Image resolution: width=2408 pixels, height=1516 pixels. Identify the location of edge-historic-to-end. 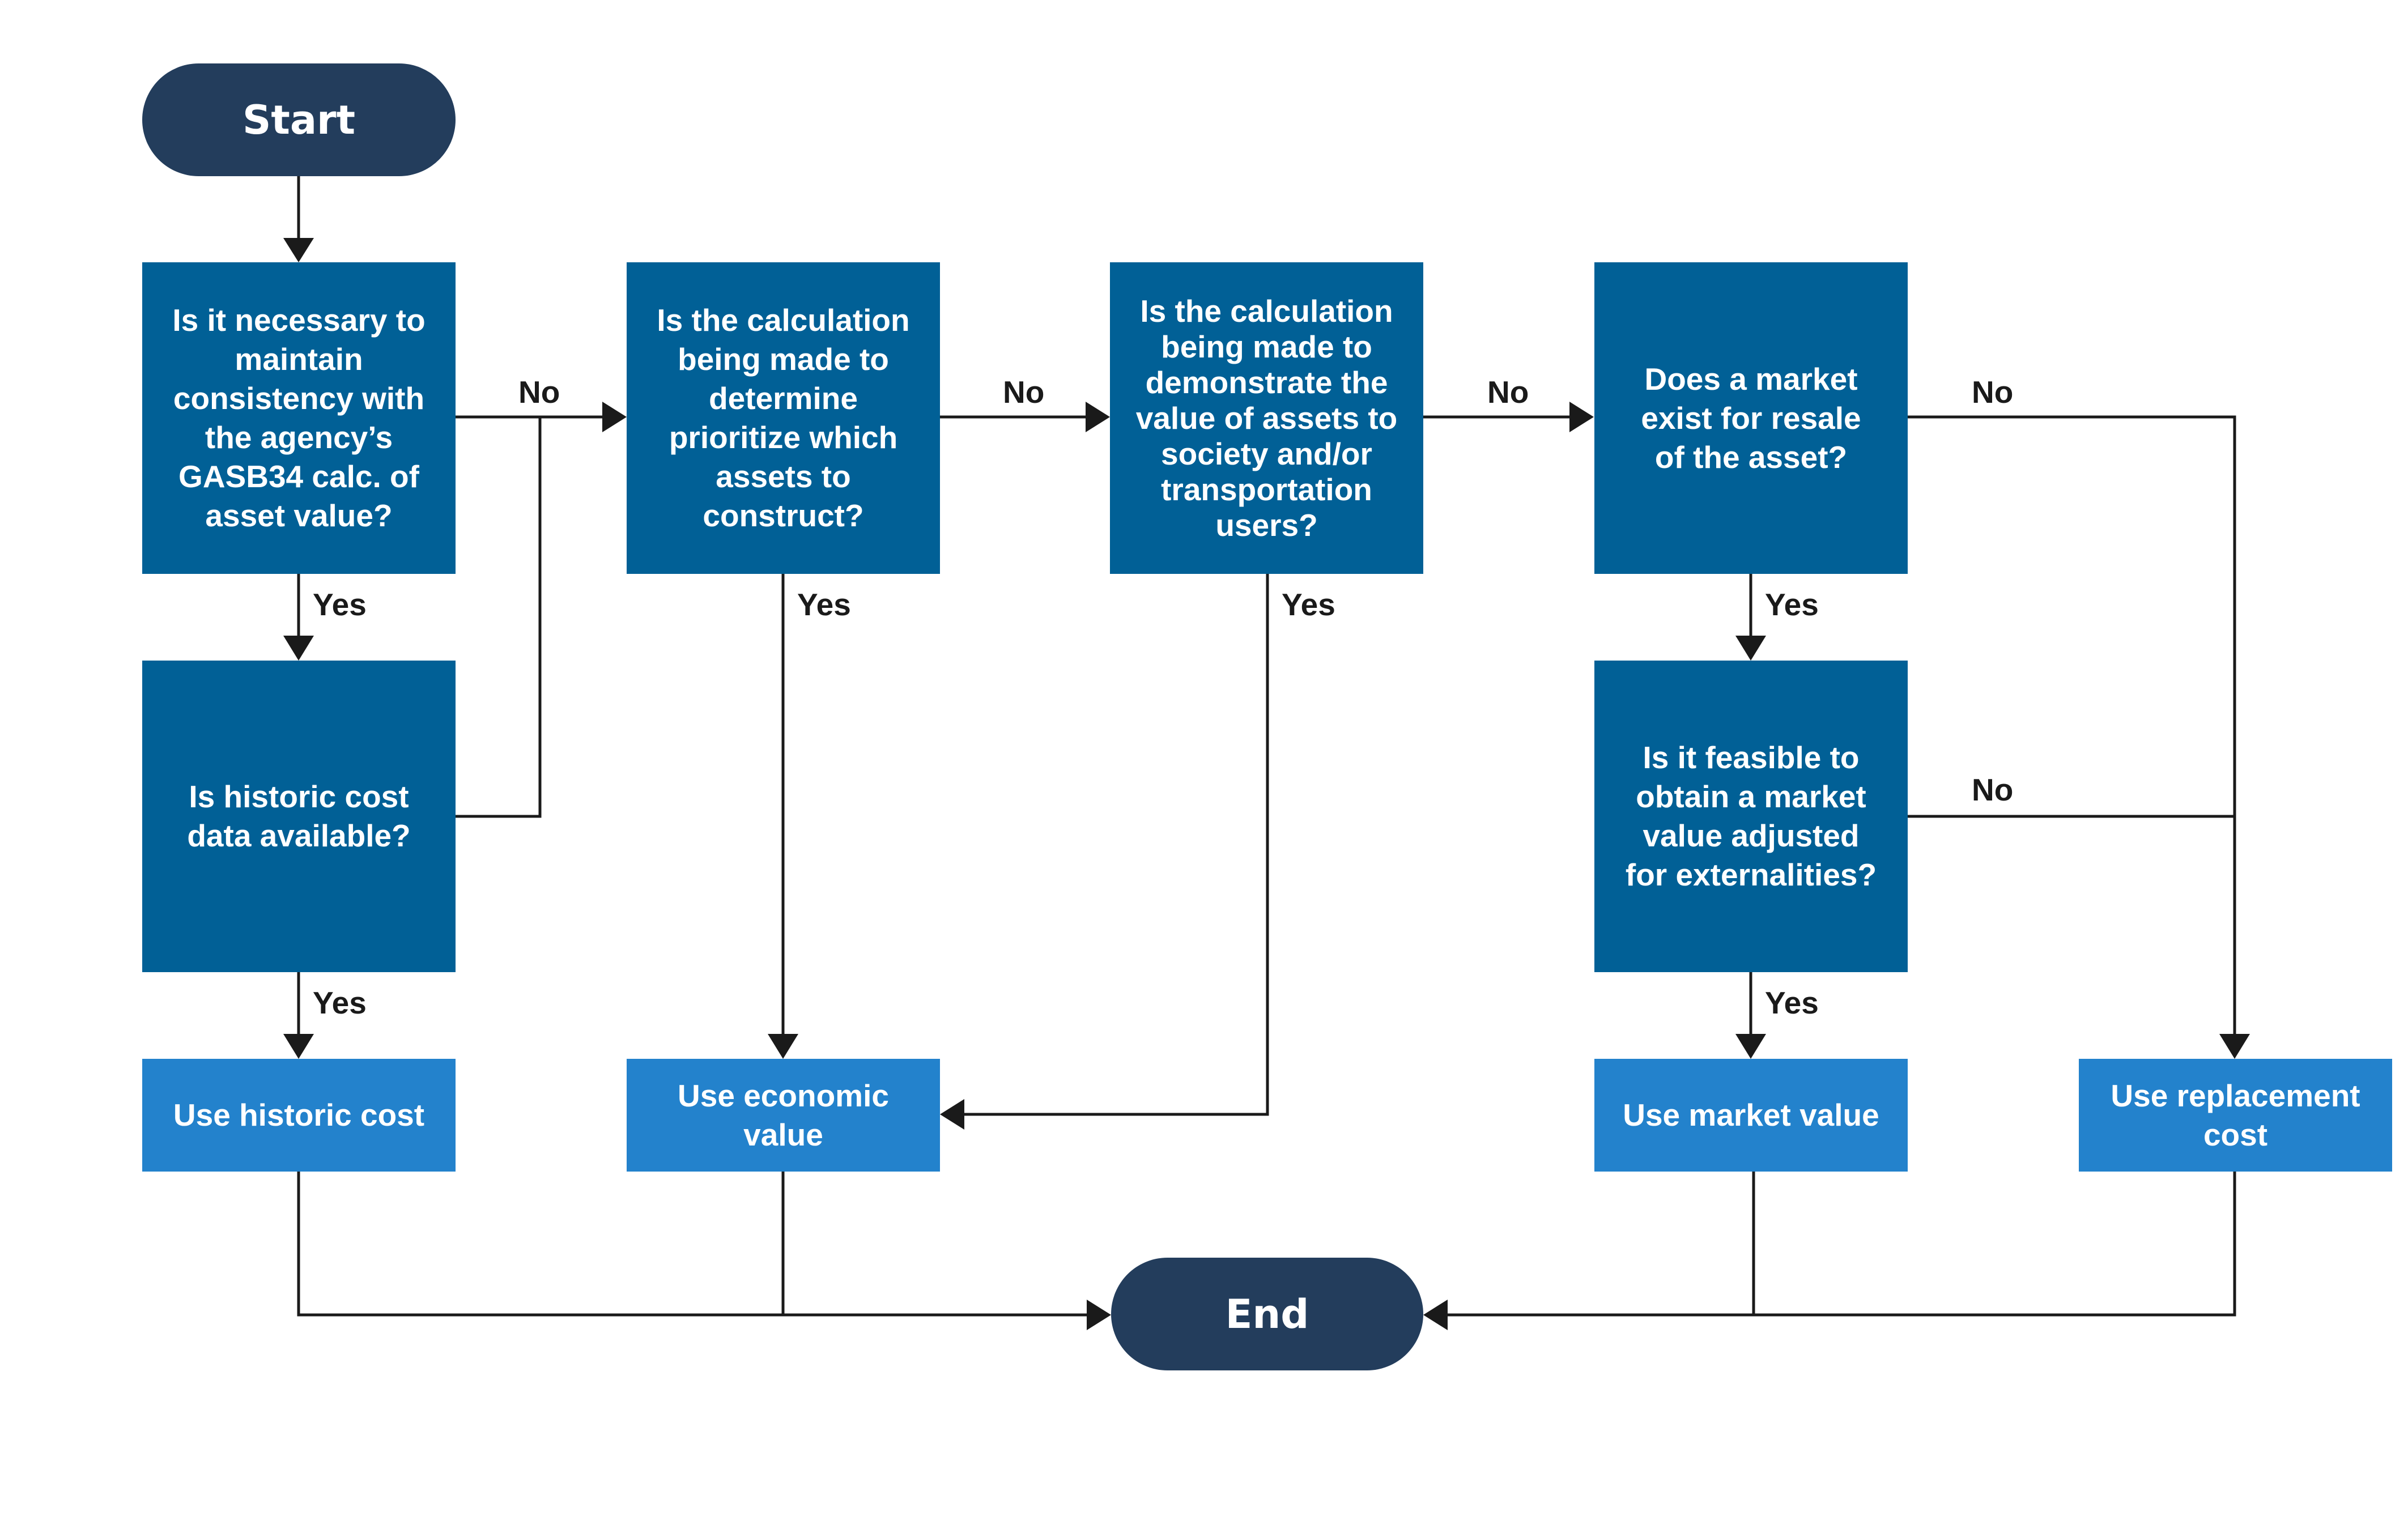
(692, 1244).